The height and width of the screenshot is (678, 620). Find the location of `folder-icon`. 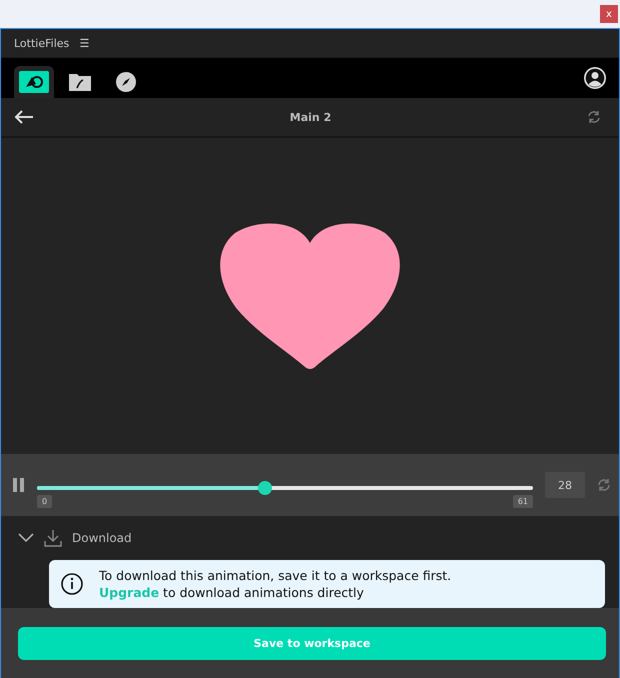

folder-icon is located at coordinates (80, 82).